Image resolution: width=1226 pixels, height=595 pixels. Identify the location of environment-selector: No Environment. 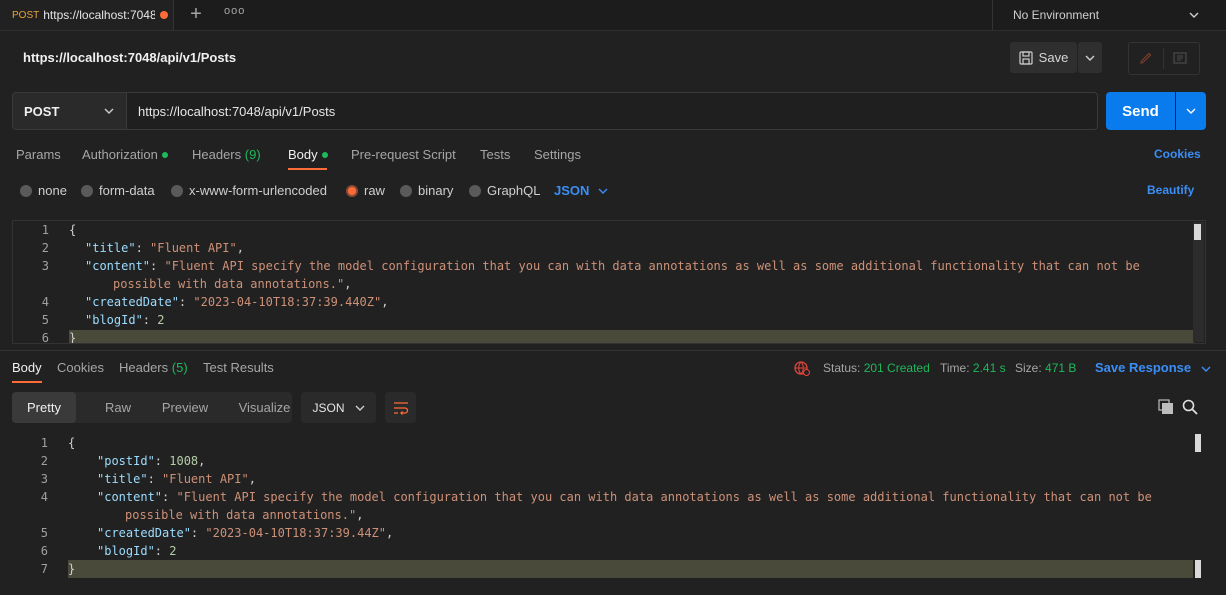
(1109, 15).